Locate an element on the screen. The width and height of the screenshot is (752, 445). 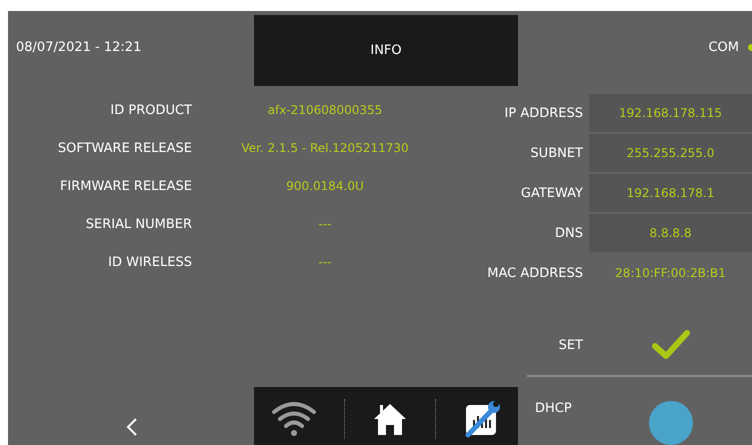
info-label: ID WIRELESS is located at coordinates (149, 262).